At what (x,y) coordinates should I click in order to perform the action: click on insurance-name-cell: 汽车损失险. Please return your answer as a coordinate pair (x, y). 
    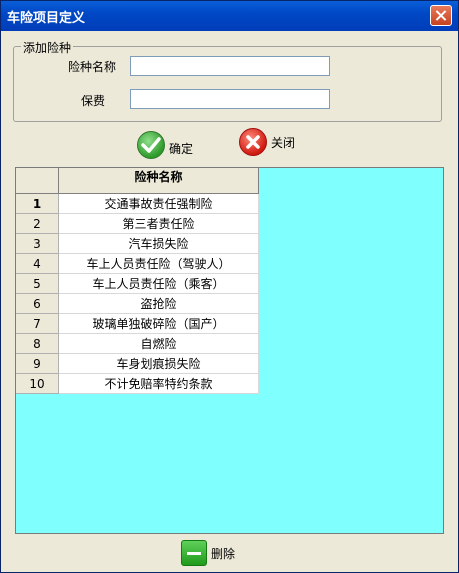
    Looking at the image, I should click on (158, 243).